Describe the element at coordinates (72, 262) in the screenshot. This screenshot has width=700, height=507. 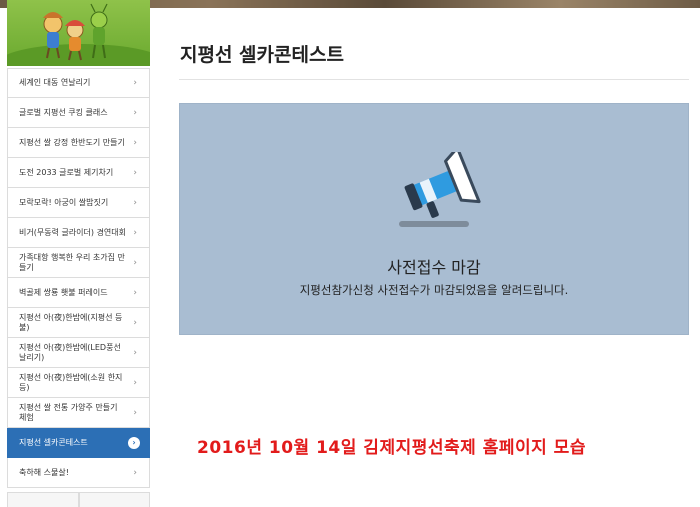
I see `sidebar-item-label: 가족대항 행복한 우리 초가집 만들기` at that location.